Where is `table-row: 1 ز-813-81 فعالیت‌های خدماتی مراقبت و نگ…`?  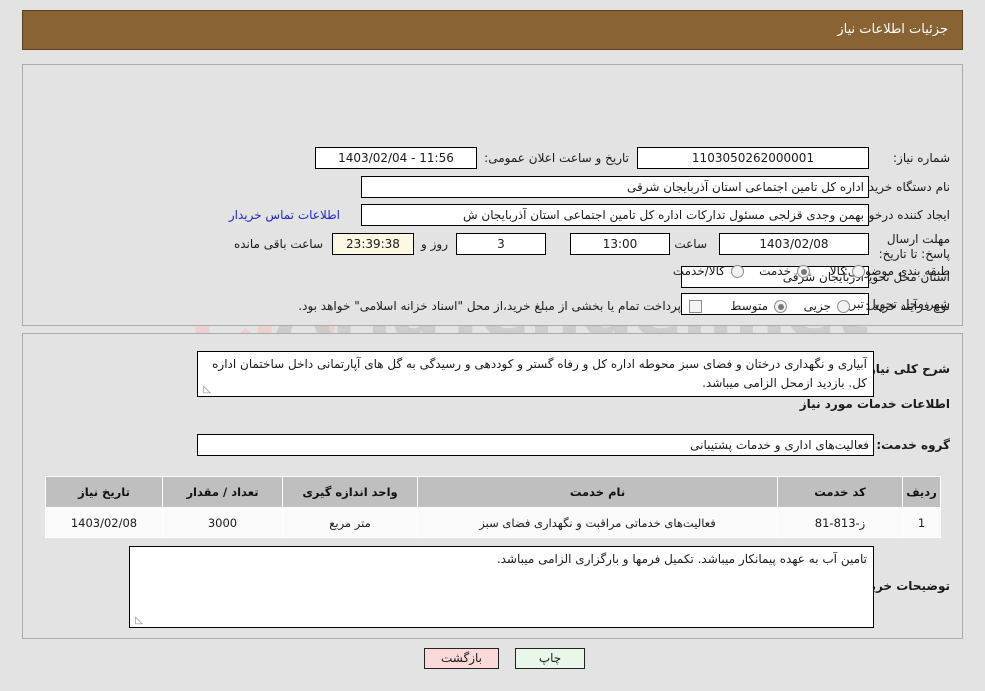
table-row: 1 ز-813-81 فعالیت‌های خدماتی مراقبت و نگ… is located at coordinates (493, 522).